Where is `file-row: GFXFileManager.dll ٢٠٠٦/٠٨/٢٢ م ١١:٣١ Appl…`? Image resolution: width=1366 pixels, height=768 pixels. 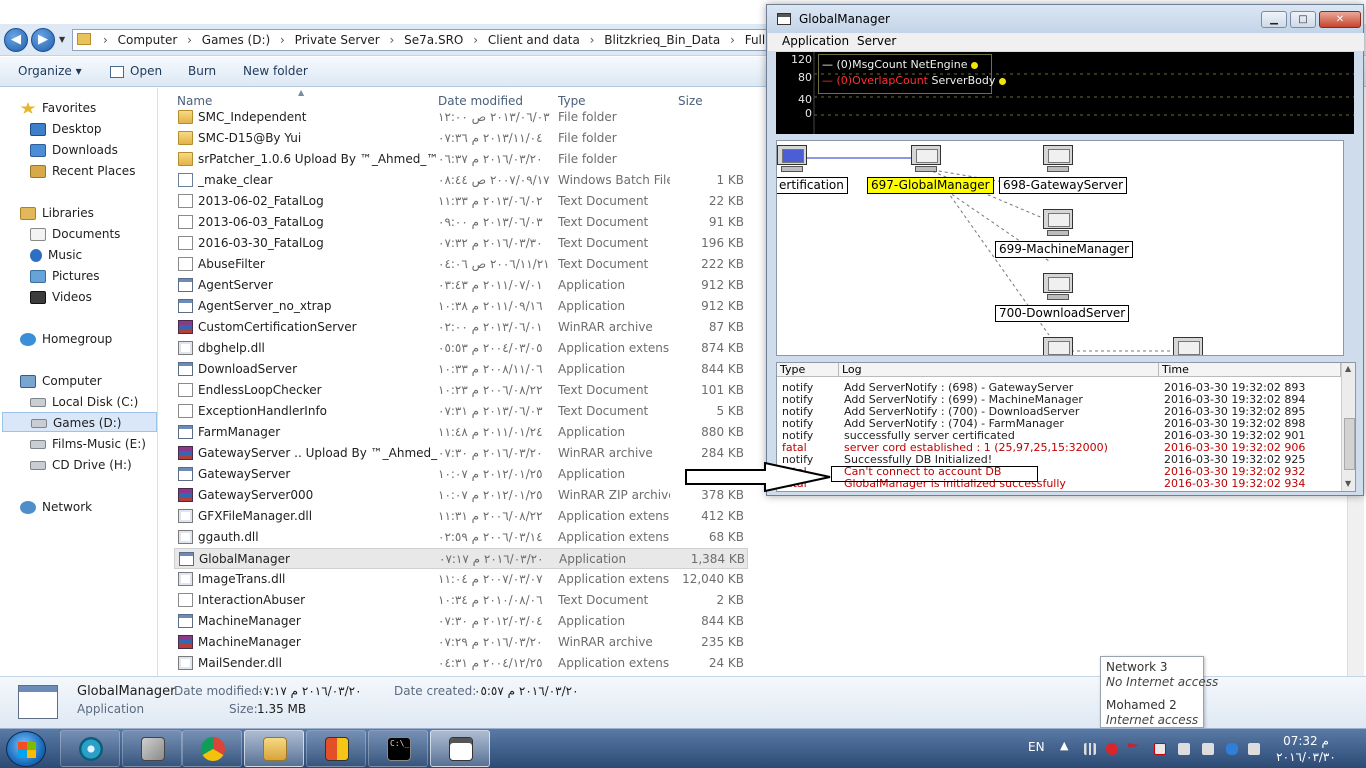
file-row: GFXFileManager.dll ٢٠٠٦/٠٨/٢٢ م ١١:٣١ Appl… is located at coordinates (461, 516).